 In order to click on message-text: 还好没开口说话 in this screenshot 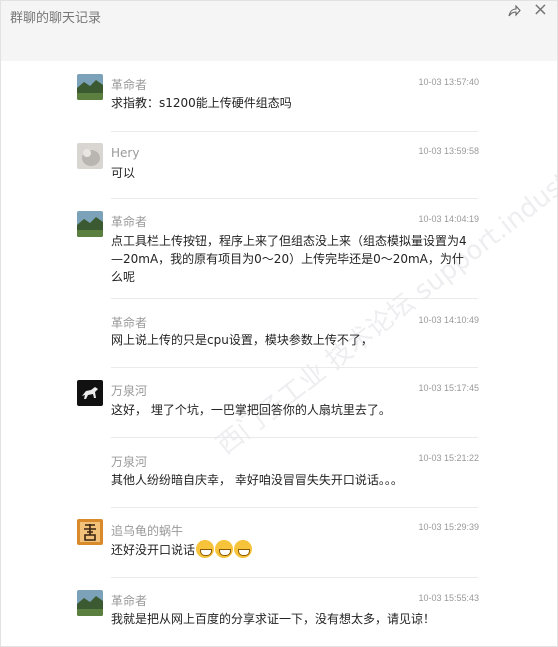, I will do `click(291, 549)`.